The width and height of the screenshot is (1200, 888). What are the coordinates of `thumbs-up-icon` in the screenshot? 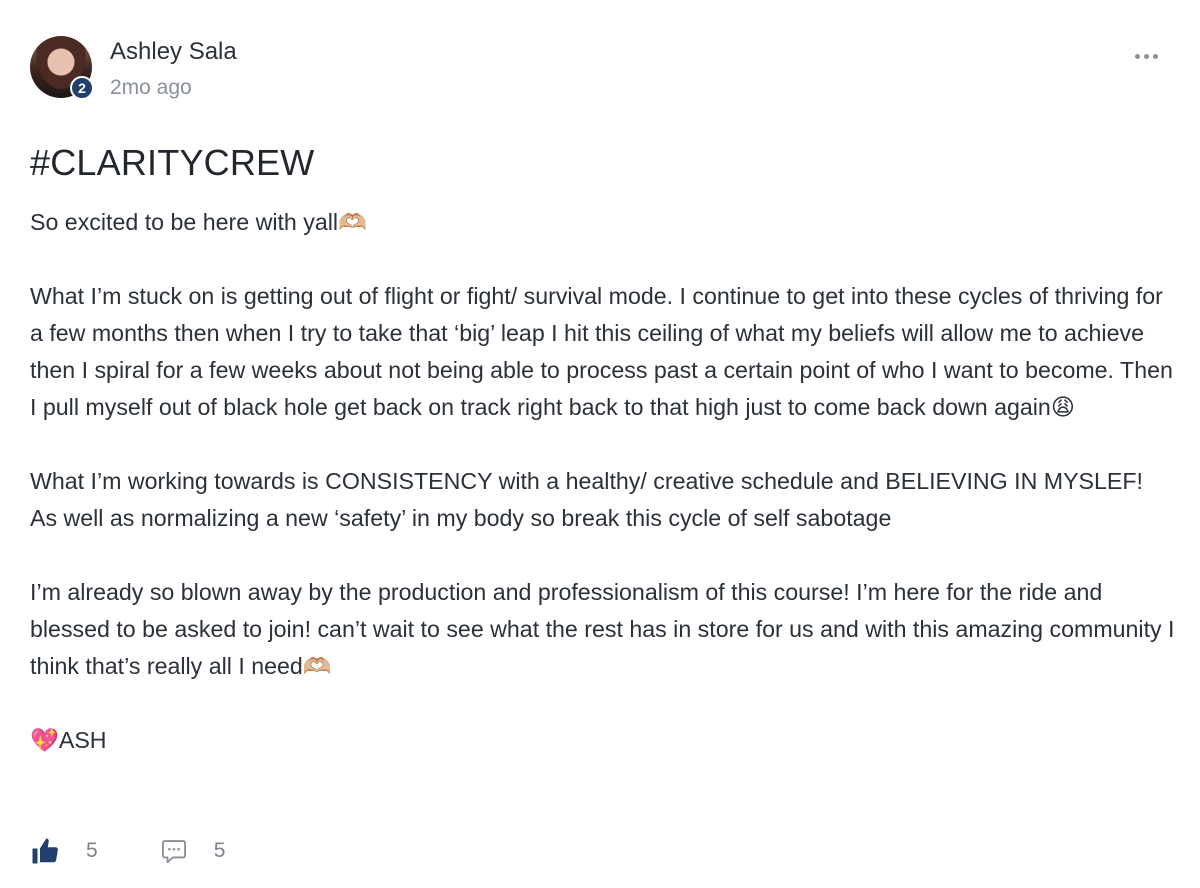 It's located at (45, 851).